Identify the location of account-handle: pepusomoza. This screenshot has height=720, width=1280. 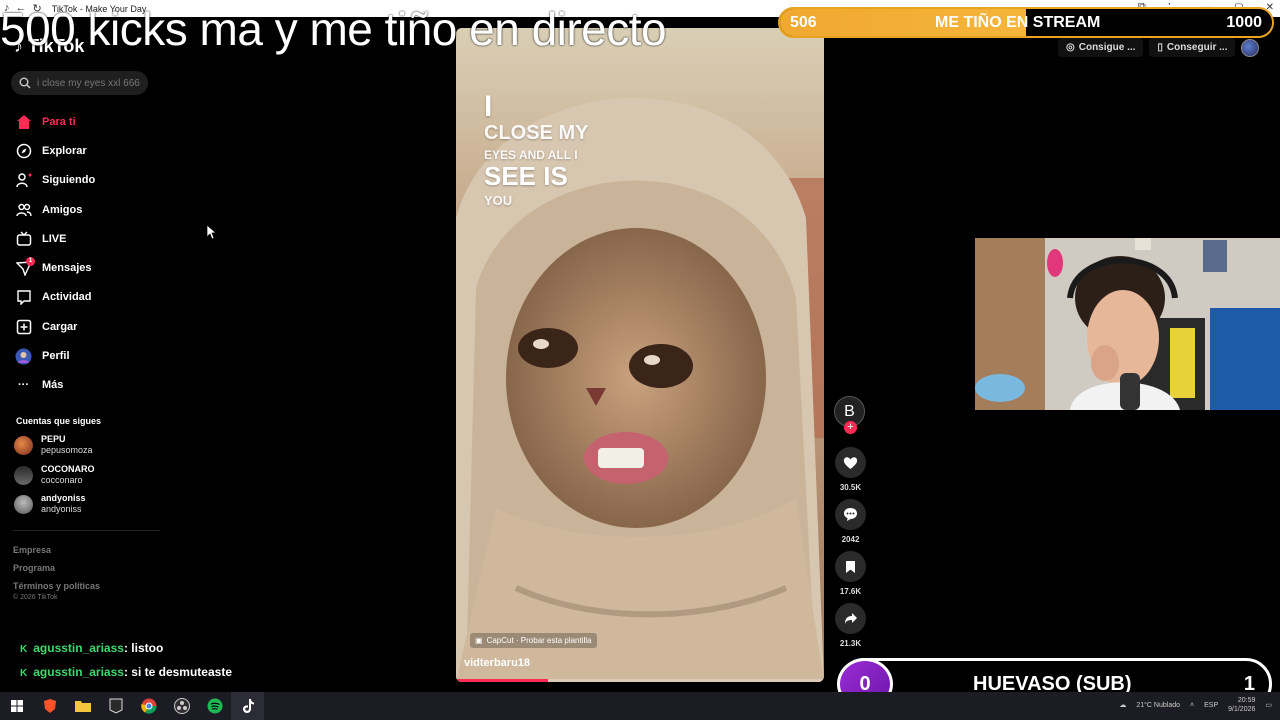
(67, 450).